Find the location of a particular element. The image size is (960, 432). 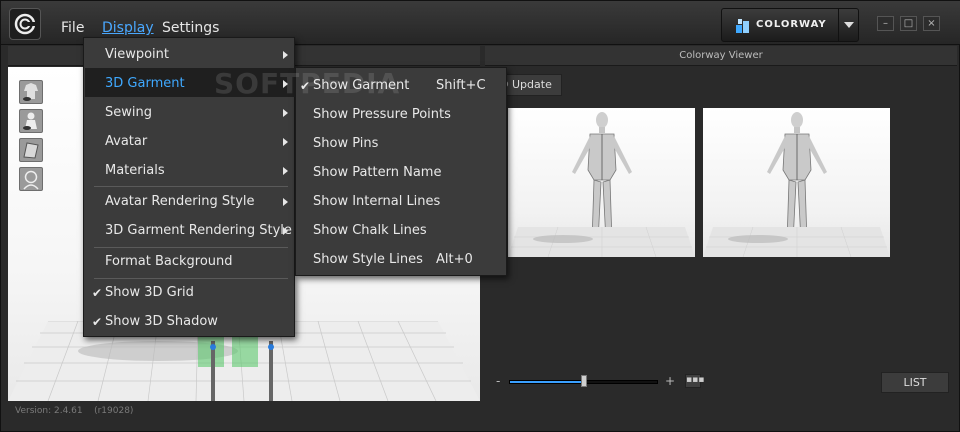

submenu-item-show-internal-lines: Show Internal Lines is located at coordinates (376, 201).